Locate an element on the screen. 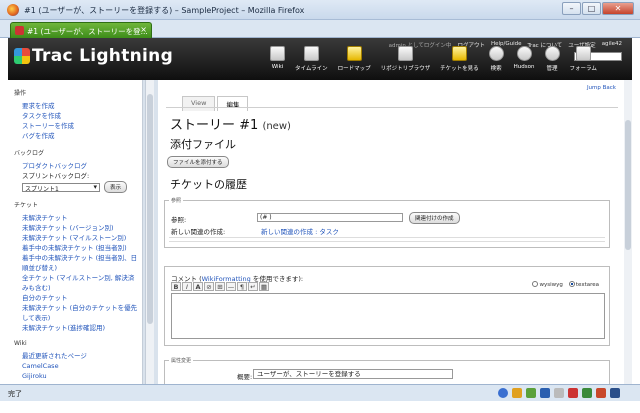  comment-textarea is located at coordinates (388, 316).